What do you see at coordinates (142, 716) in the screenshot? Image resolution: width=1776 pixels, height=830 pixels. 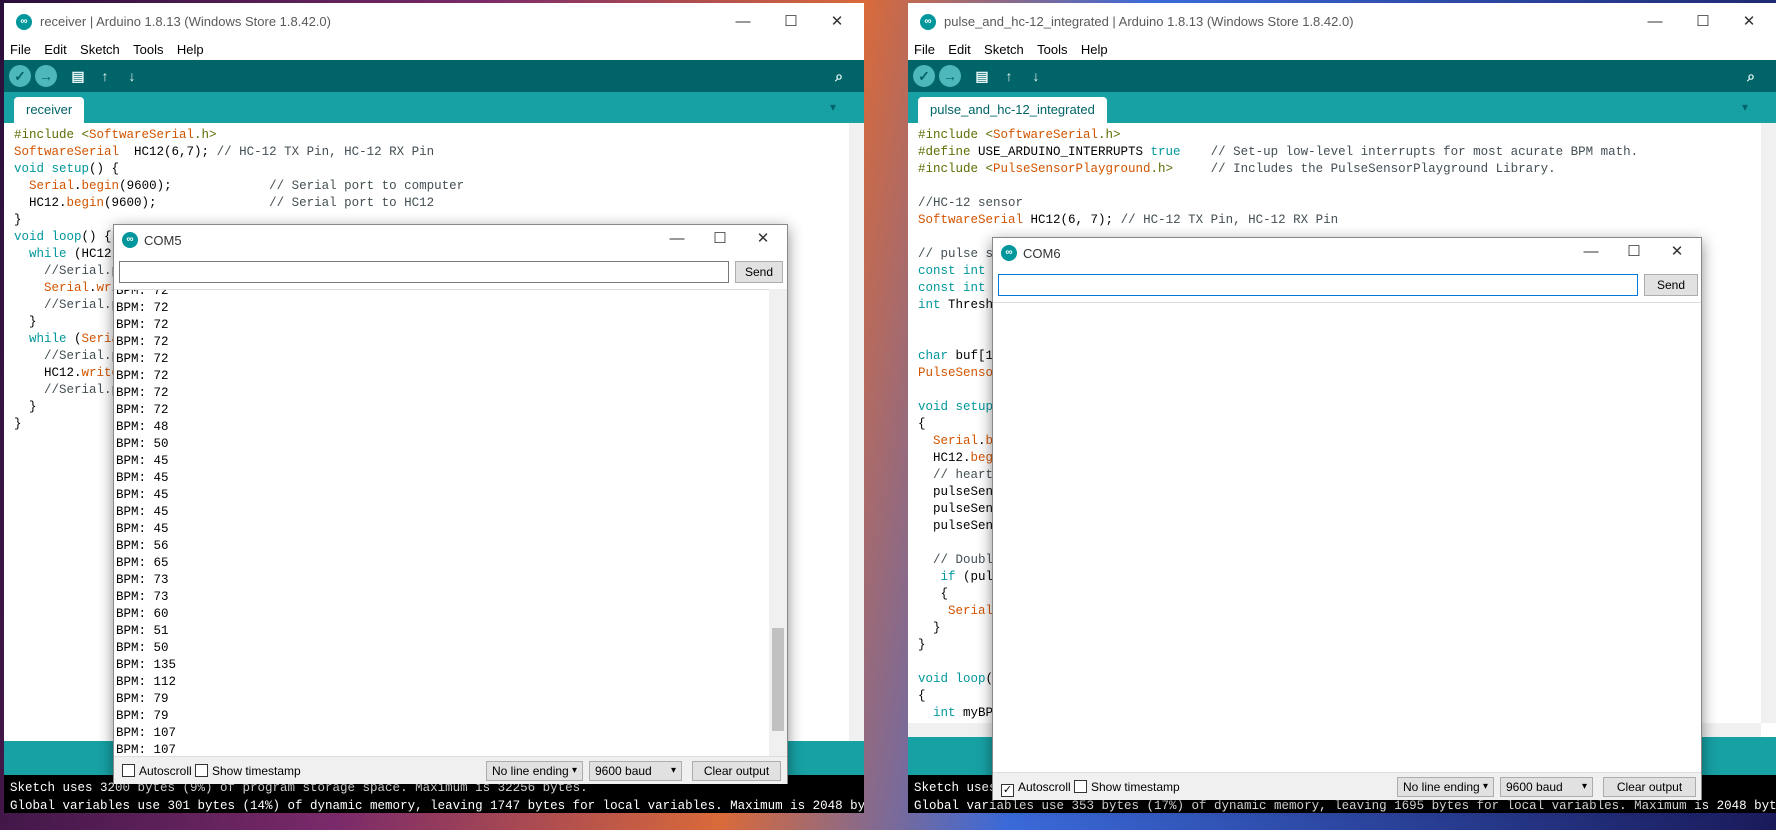 I see `serial-line: BPM: 79` at bounding box center [142, 716].